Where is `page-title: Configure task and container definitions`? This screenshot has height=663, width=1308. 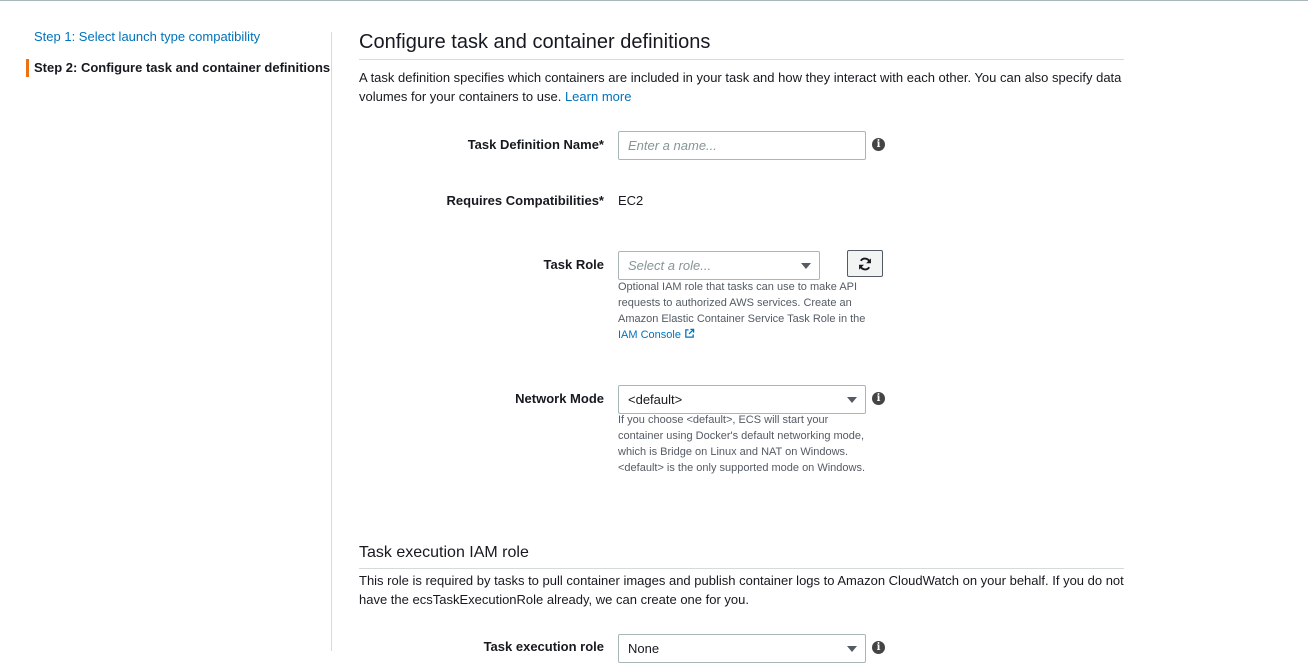 page-title: Configure task and container definitions is located at coordinates (741, 44).